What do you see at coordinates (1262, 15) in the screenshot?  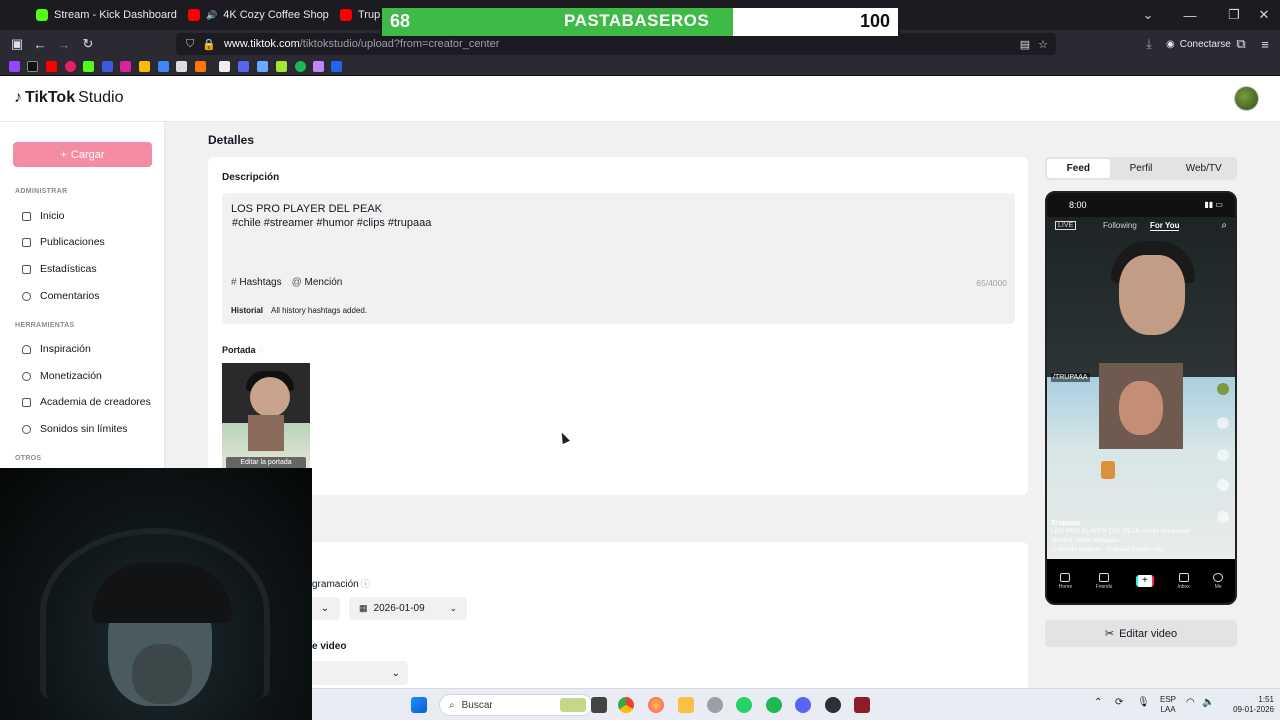 I see `close-window-icon: ✕` at bounding box center [1262, 15].